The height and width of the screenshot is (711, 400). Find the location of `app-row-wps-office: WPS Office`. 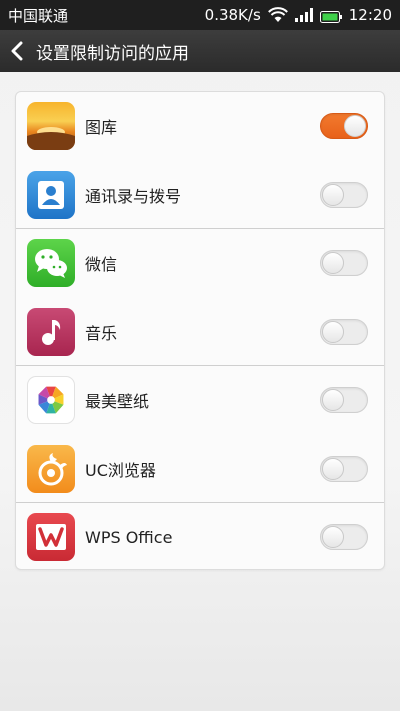

app-row-wps-office: WPS Office is located at coordinates (200, 536).